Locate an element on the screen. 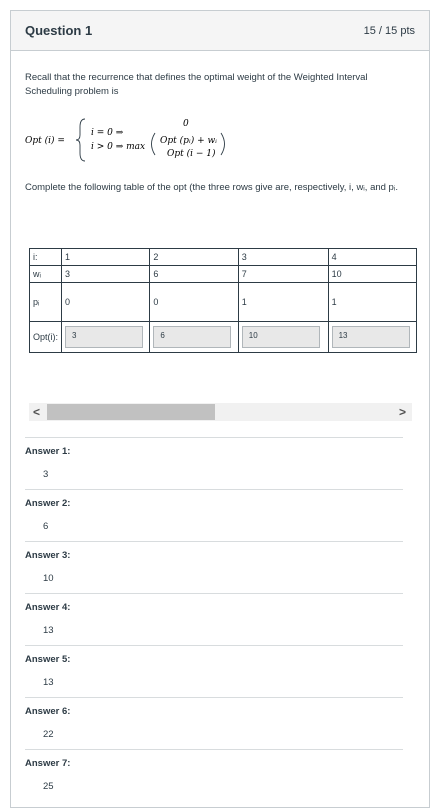 The width and height of the screenshot is (442, 811). answer-label: Answer 4: is located at coordinates (48, 607).